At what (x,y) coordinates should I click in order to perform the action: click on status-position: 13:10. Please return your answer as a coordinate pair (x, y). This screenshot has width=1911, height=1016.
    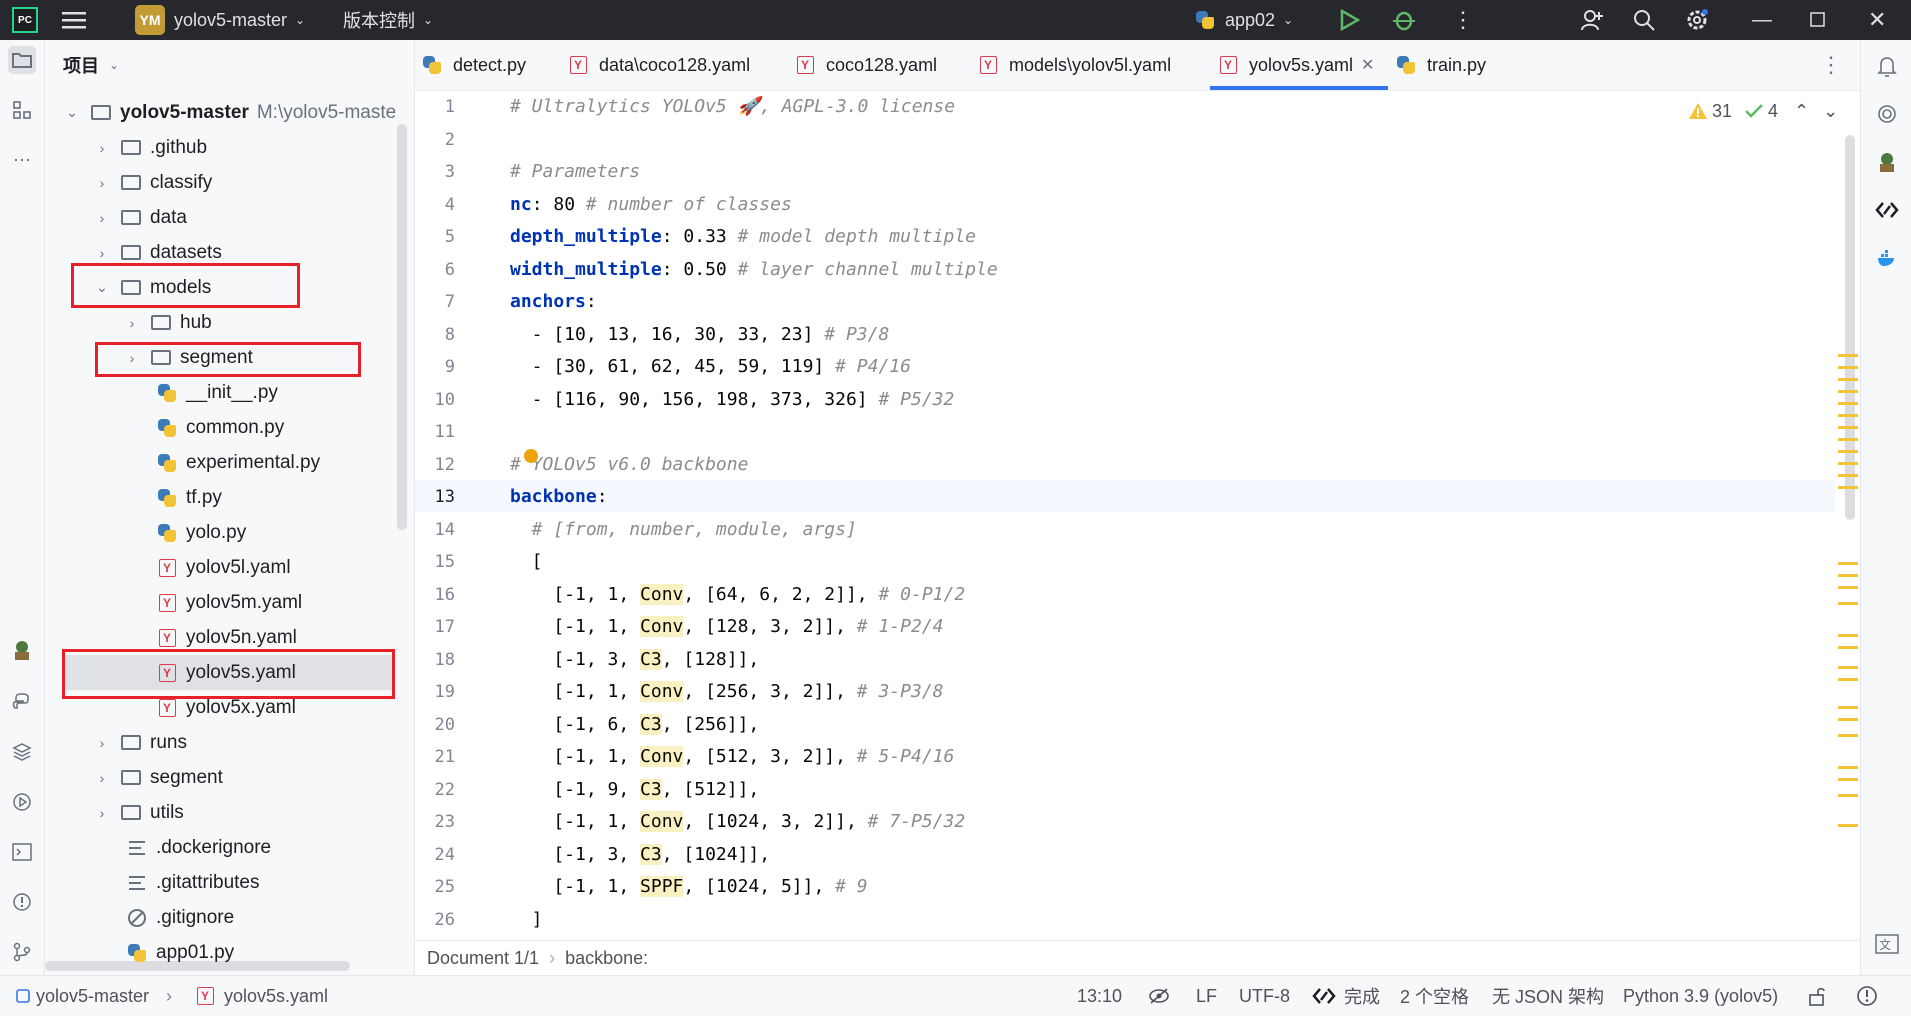
    Looking at the image, I should click on (1099, 996).